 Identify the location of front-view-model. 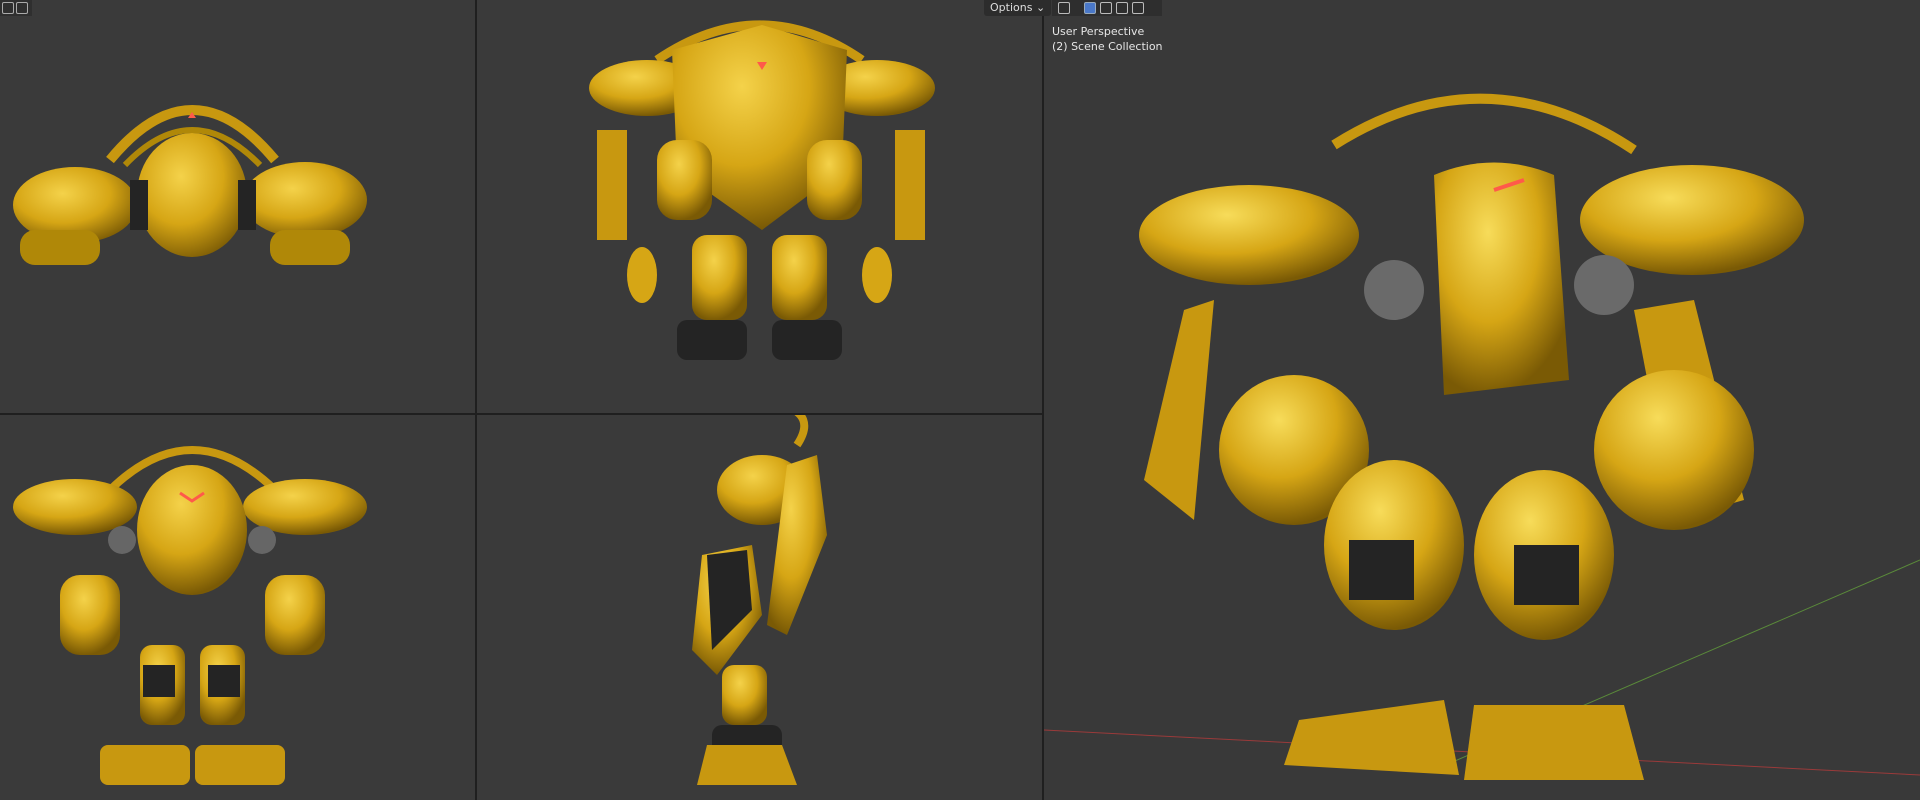
(190, 615).